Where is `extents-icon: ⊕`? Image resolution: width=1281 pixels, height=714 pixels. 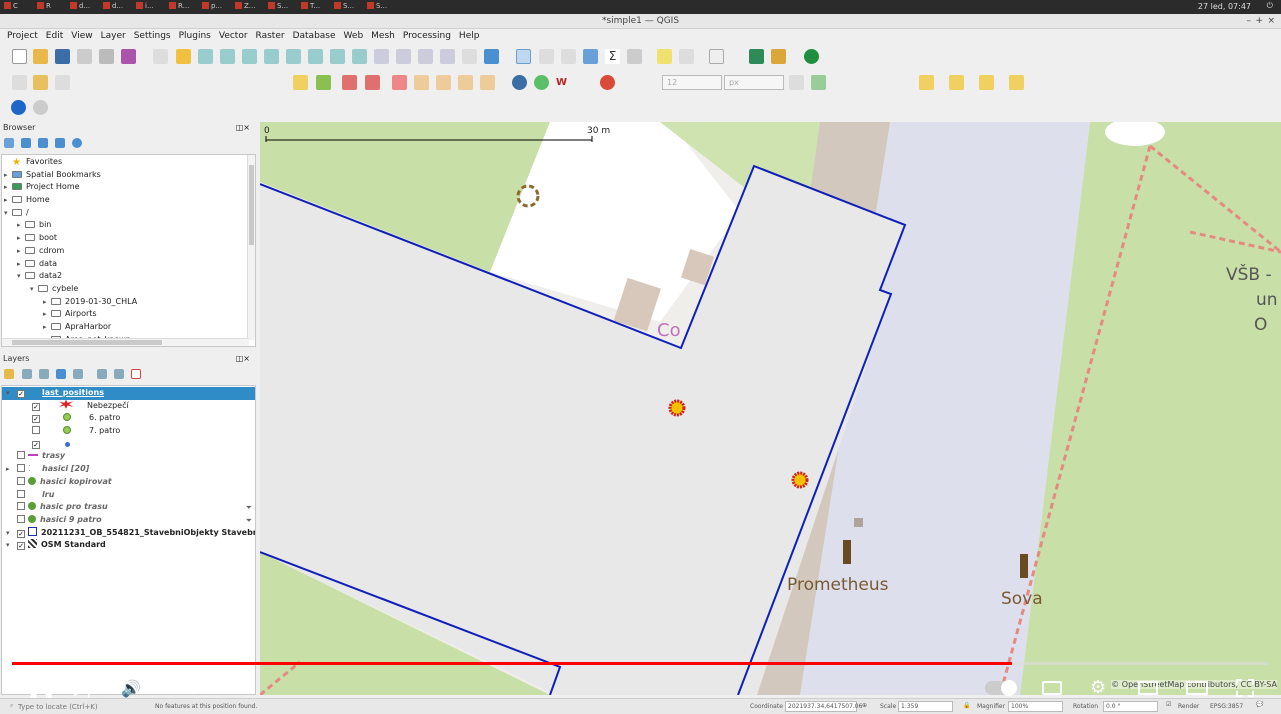 extents-icon: ⊕ is located at coordinates (864, 705).